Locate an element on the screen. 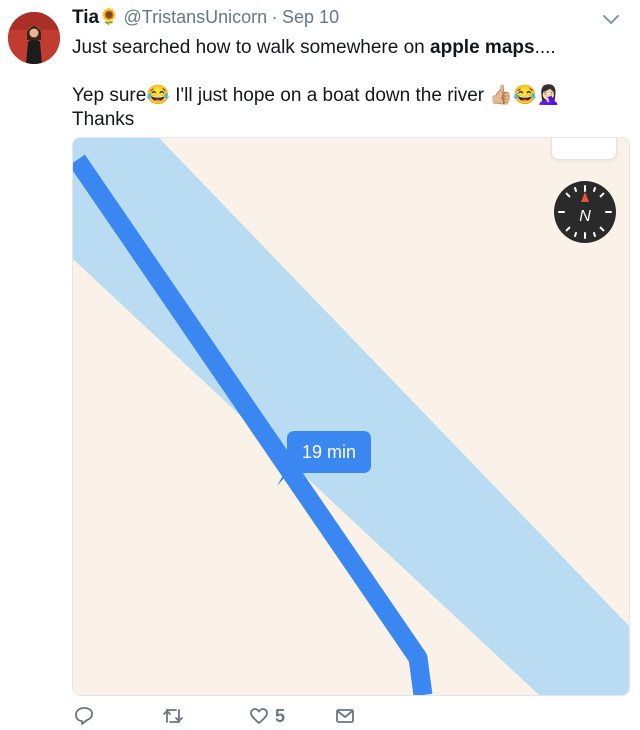  like-button: 5 is located at coordinates (267, 716).